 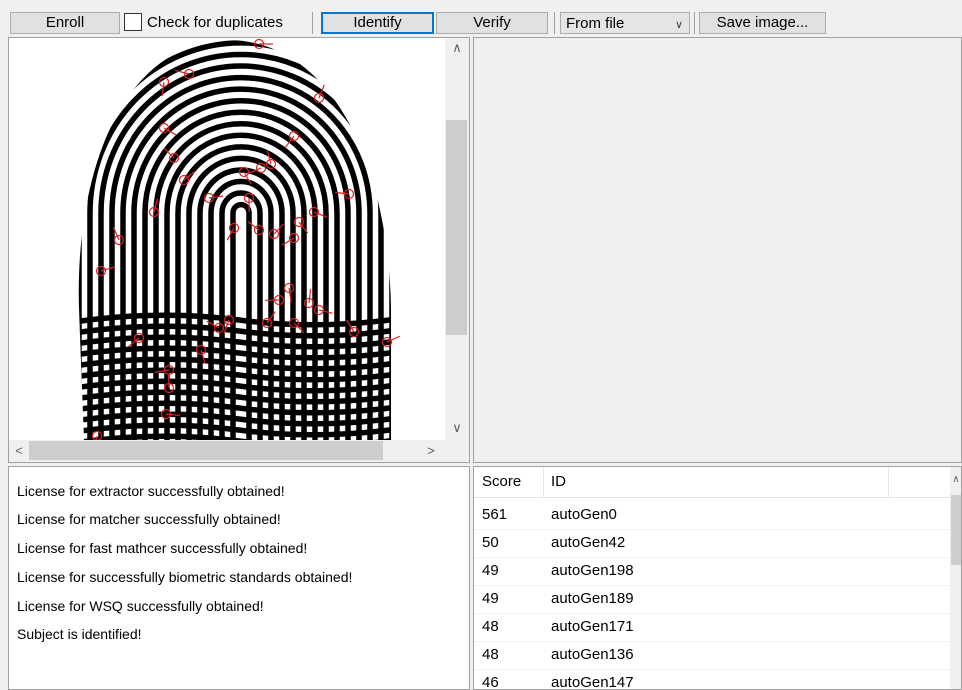 What do you see at coordinates (954, 578) in the screenshot?
I see `results-vertical-scrollbar: ∧` at bounding box center [954, 578].